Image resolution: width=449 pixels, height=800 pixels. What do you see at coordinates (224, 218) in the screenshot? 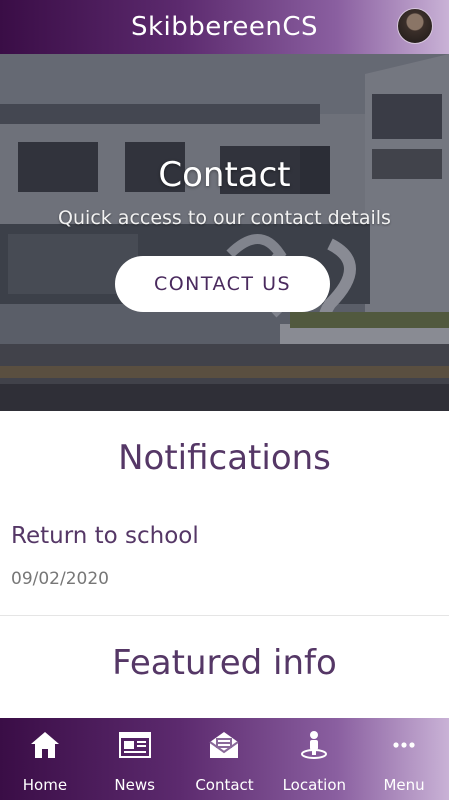
I see `hero-subtitle: Quick access to our contact details` at bounding box center [224, 218].